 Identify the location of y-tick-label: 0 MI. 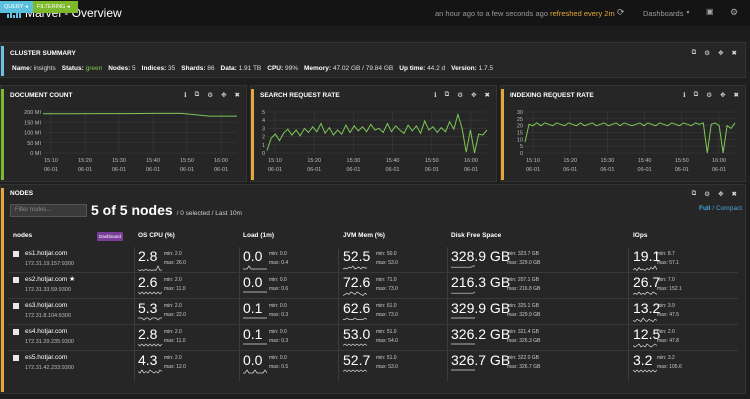
(35, 154).